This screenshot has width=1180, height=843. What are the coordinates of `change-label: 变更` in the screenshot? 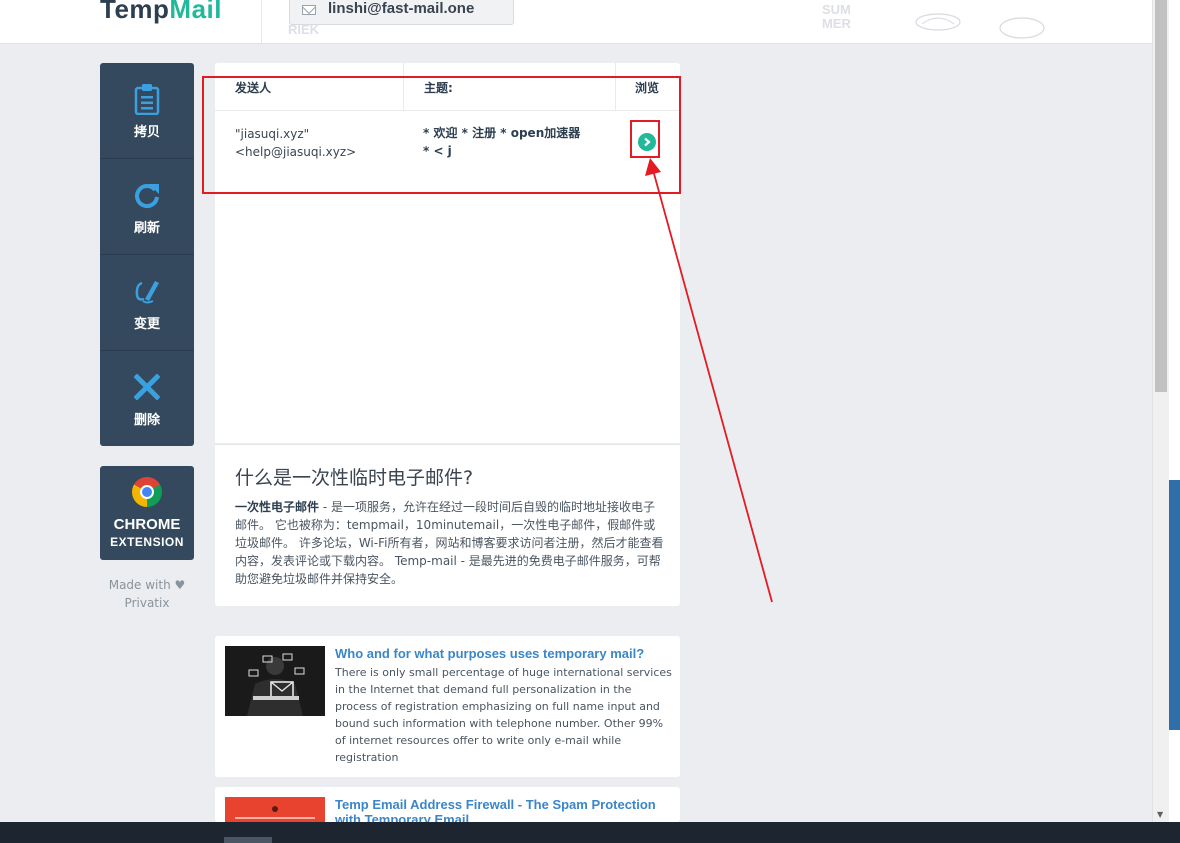 It's located at (146, 324).